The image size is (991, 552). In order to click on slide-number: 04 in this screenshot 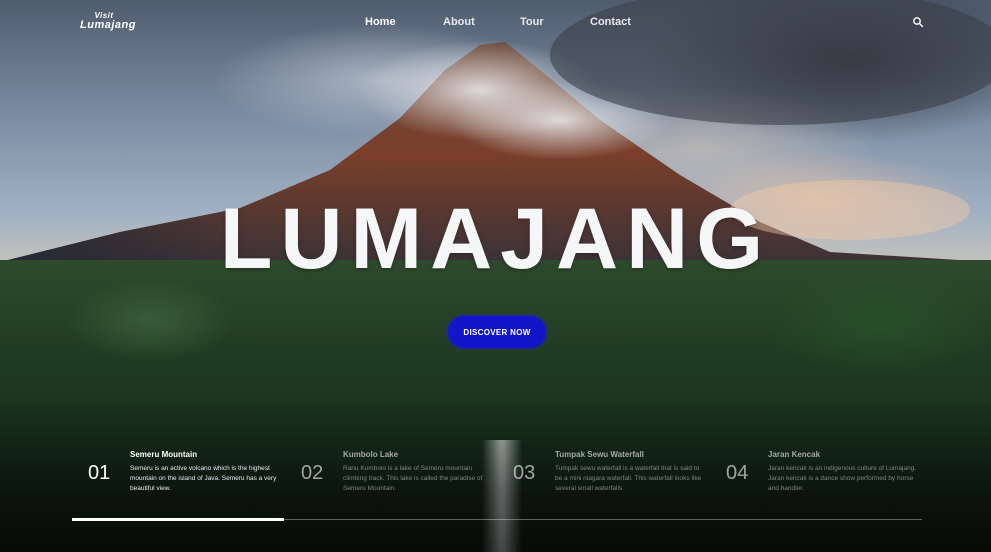, I will do `click(737, 473)`.